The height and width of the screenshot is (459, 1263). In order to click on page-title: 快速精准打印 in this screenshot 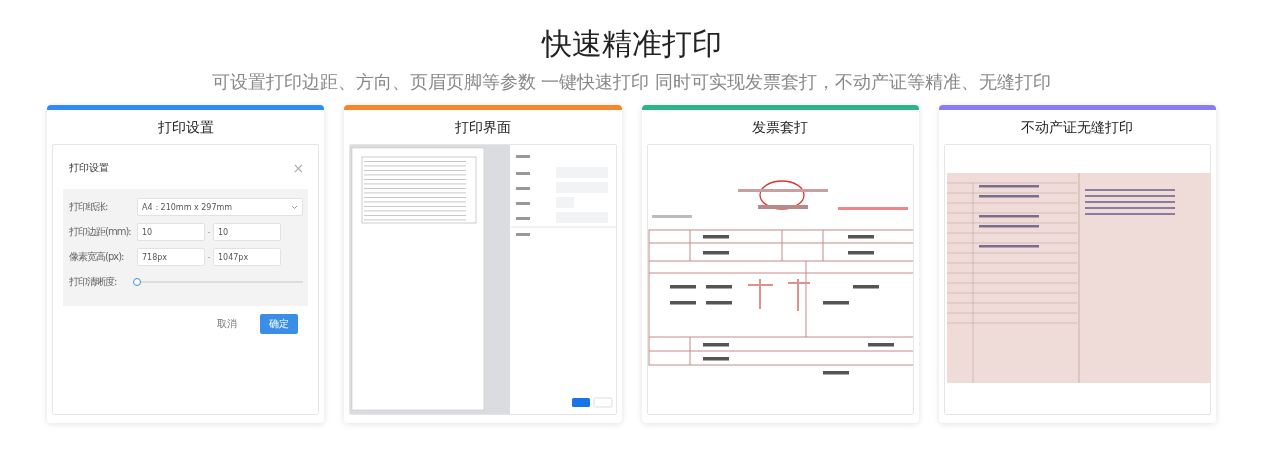, I will do `click(631, 44)`.